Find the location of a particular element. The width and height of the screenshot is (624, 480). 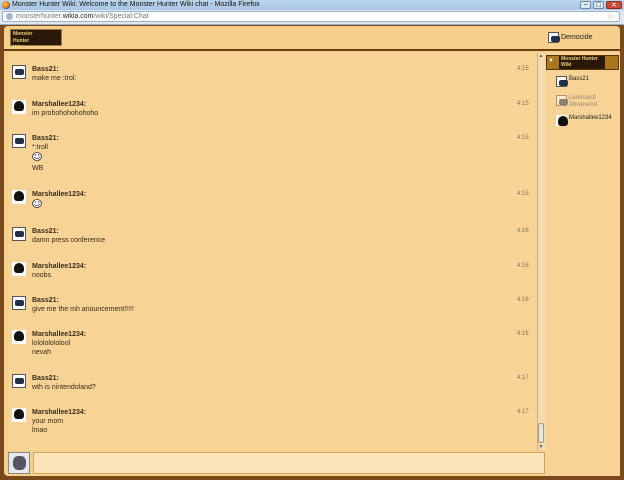

globe-icon is located at coordinates (9, 16).